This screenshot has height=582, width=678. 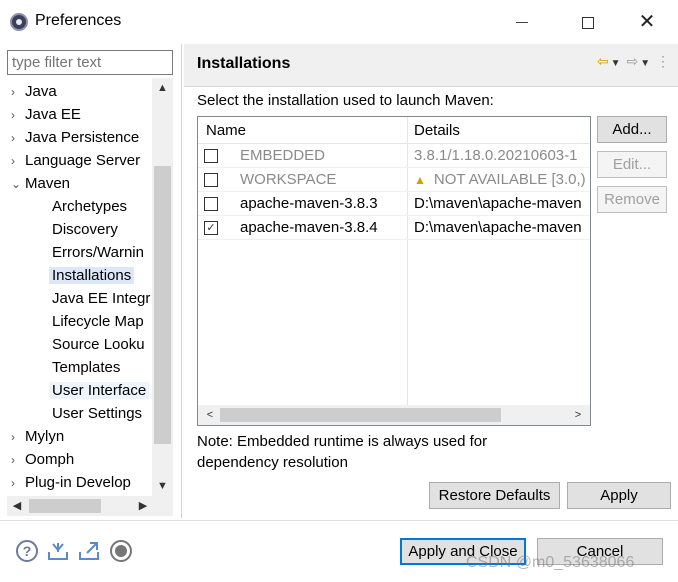 I want to click on minimize-icon, so click(x=522, y=23).